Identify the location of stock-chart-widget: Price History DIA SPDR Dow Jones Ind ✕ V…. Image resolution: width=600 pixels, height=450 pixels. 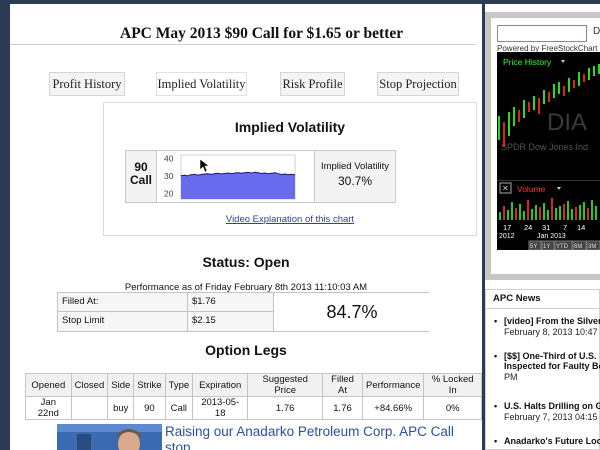
(548, 151).